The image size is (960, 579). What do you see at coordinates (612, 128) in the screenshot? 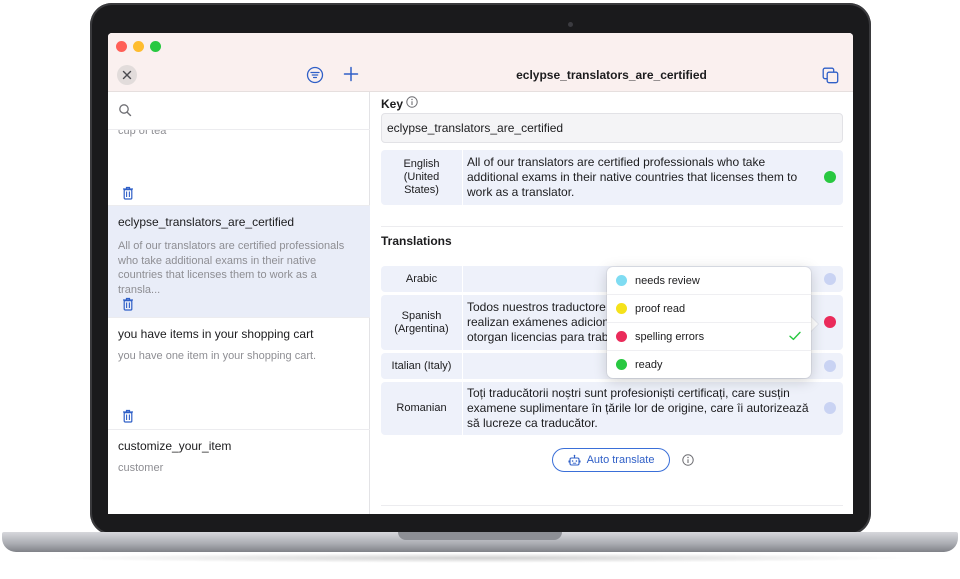
I see `key-input` at bounding box center [612, 128].